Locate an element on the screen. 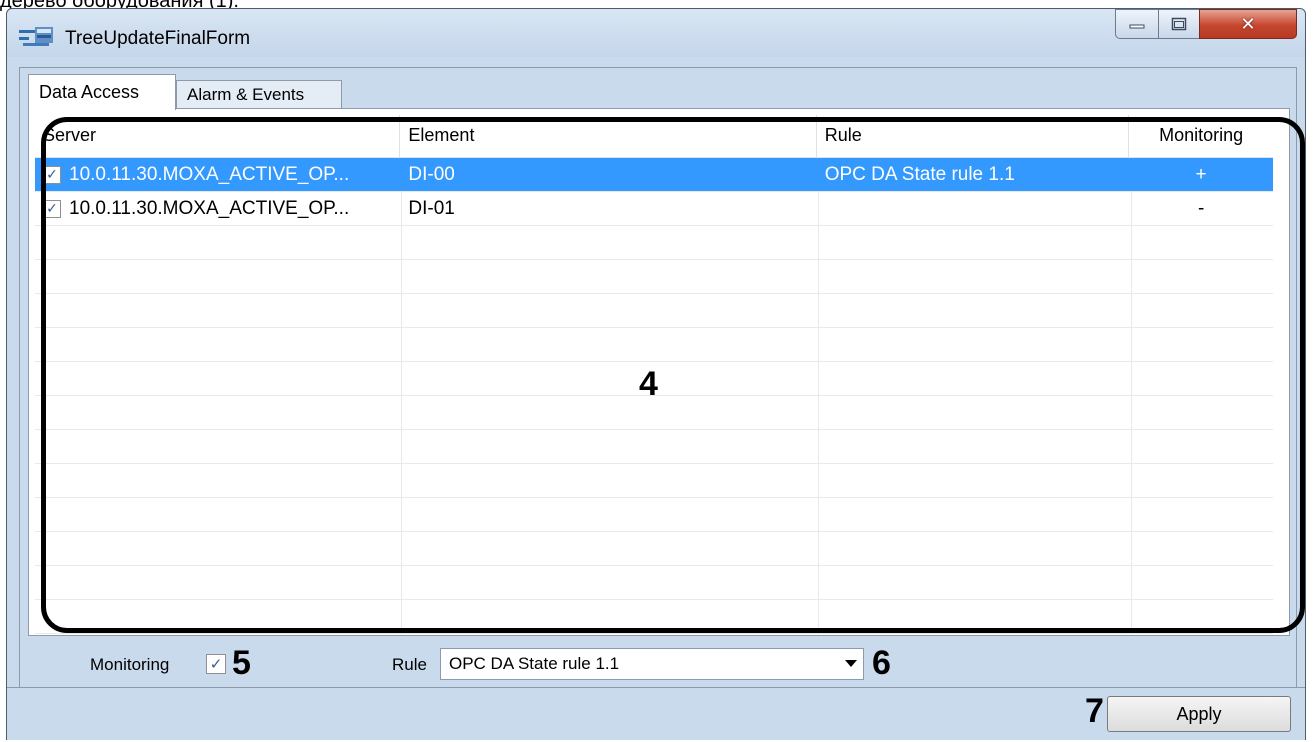 This screenshot has height=742, width=1313. monitoring-cell: + is located at coordinates (1201, 174).